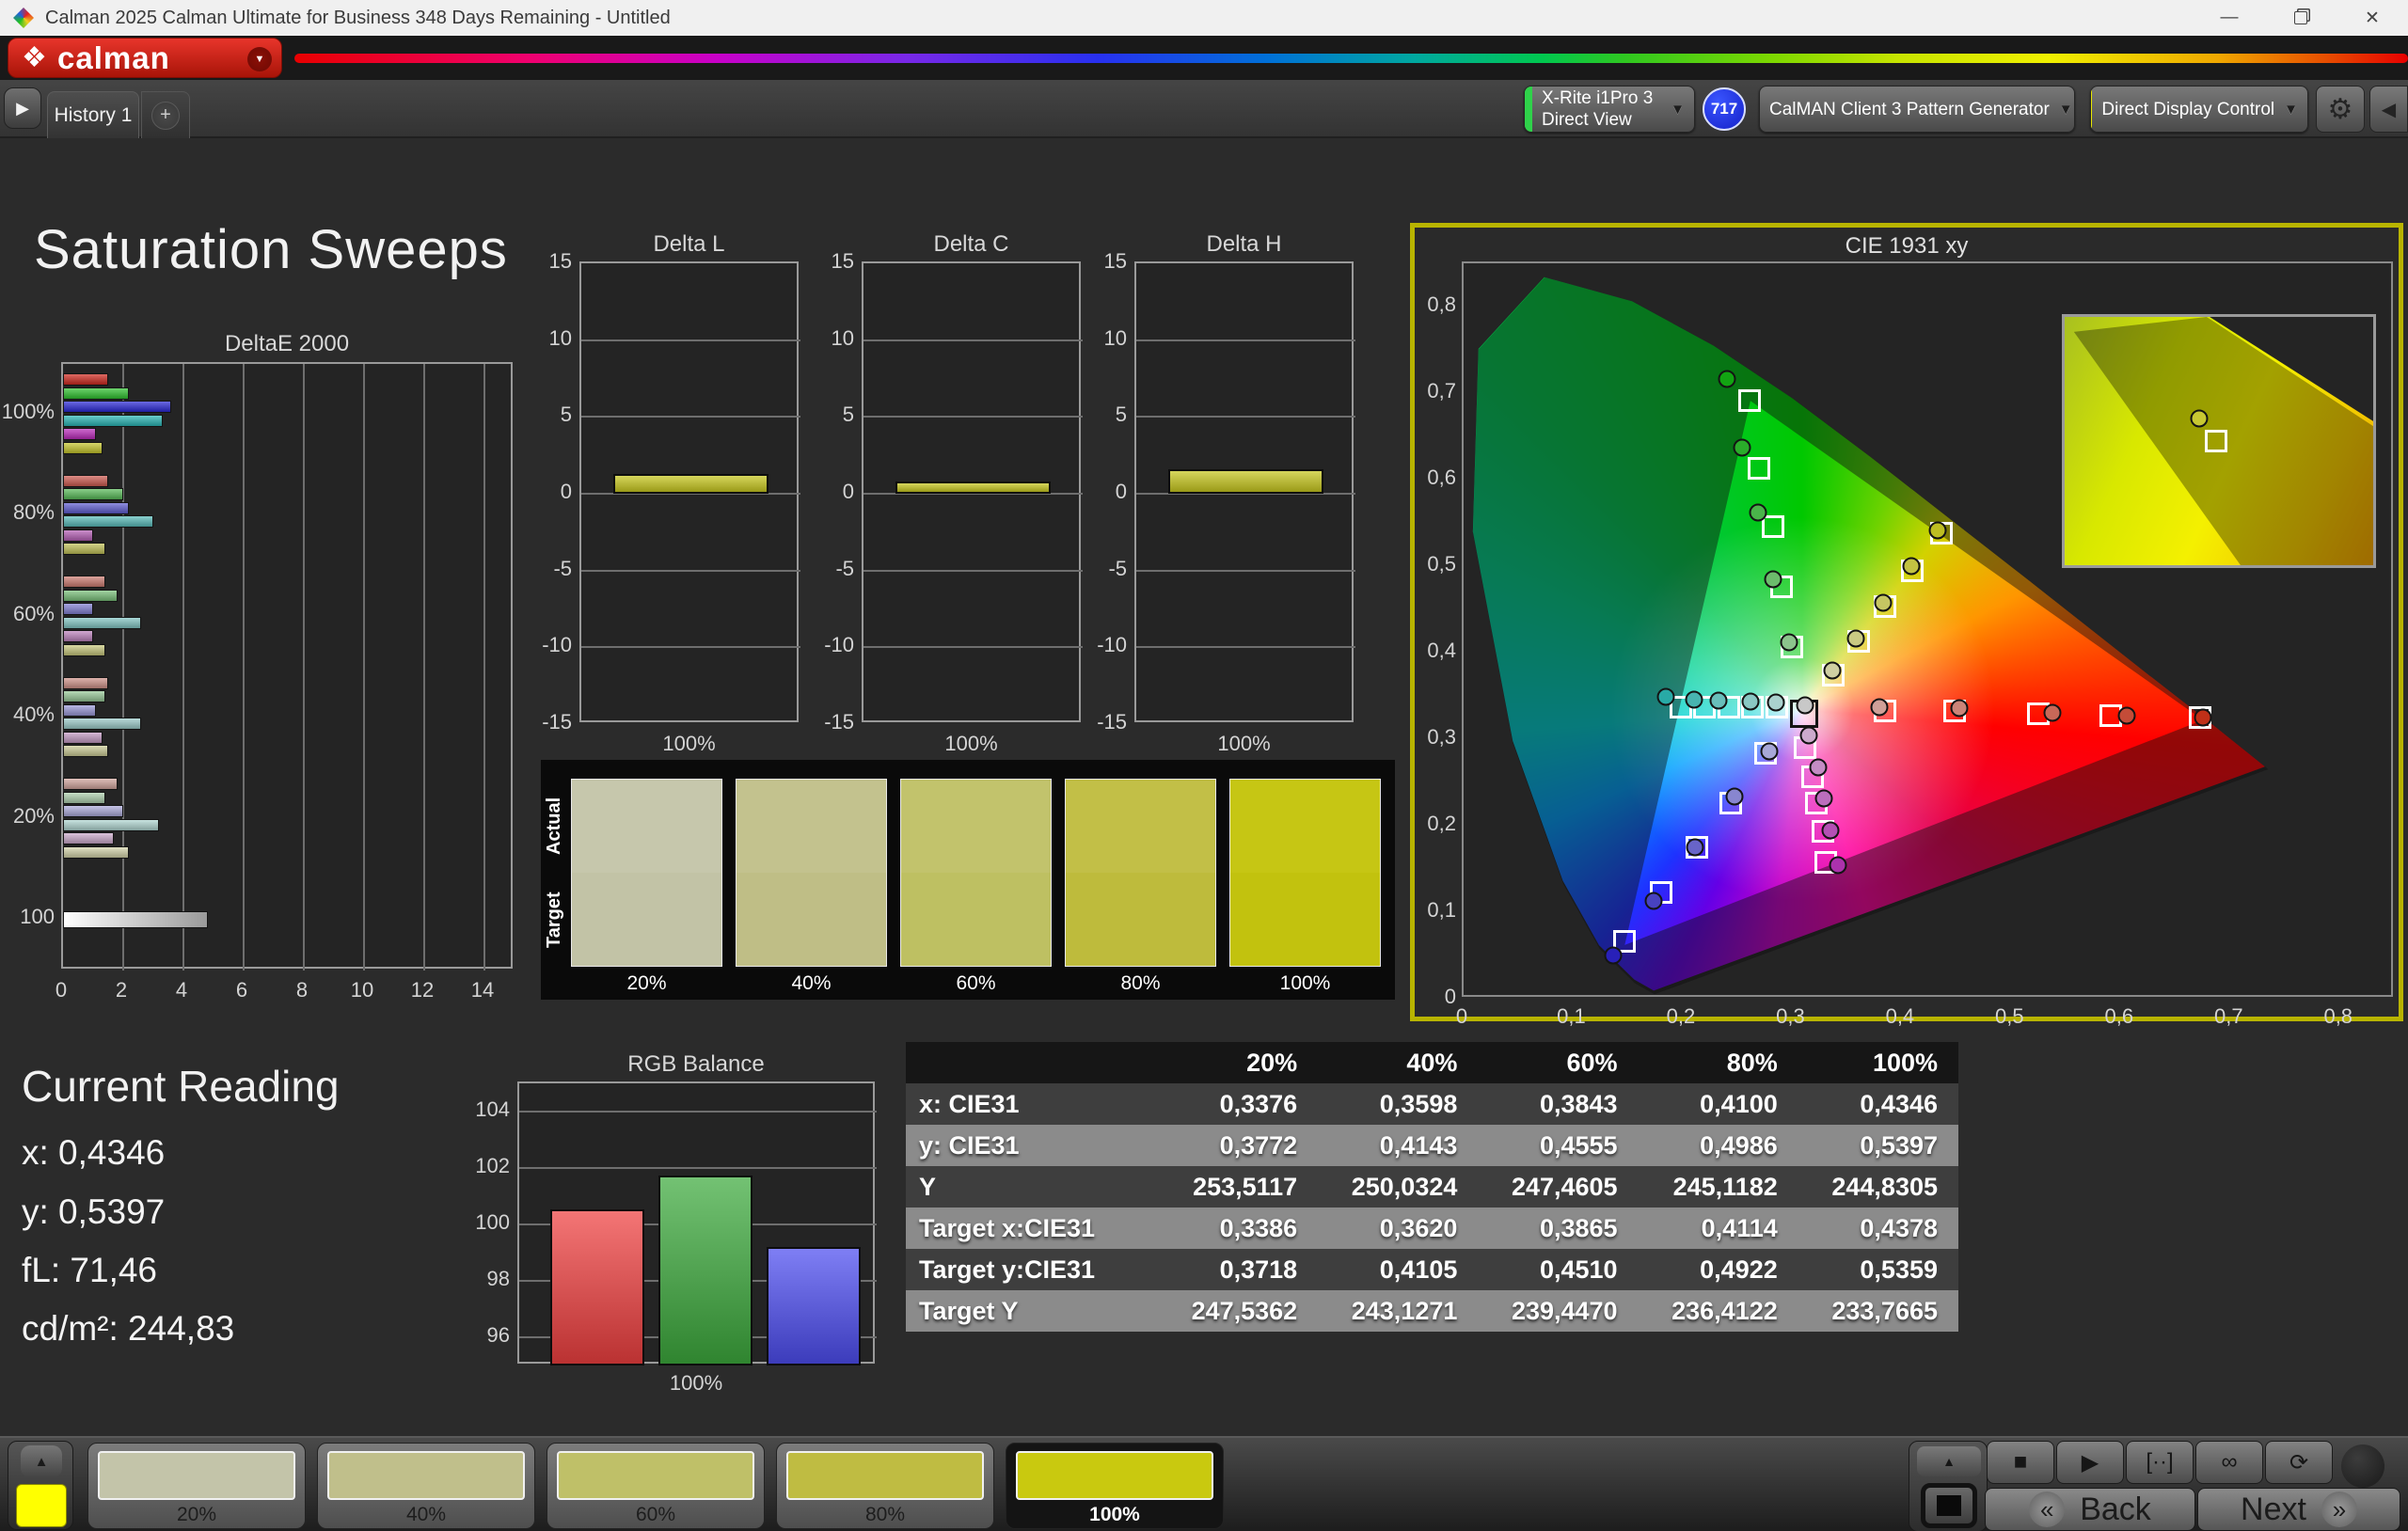 The width and height of the screenshot is (2408, 1531). Describe the element at coordinates (1718, 1228) in the screenshot. I see `table-cell: 0,4114` at that location.